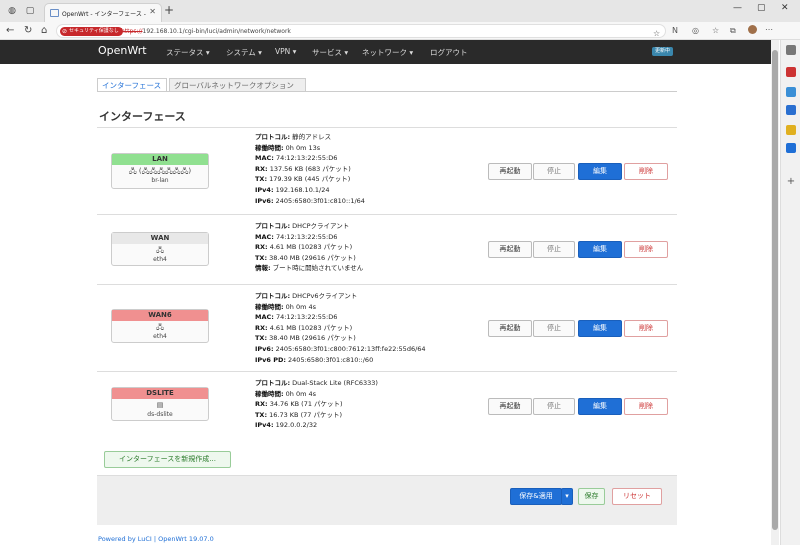 The image size is (800, 545). What do you see at coordinates (286, 393) in the screenshot?
I see `info-line: 稼働時間: 0h 0m 4s` at bounding box center [286, 393].